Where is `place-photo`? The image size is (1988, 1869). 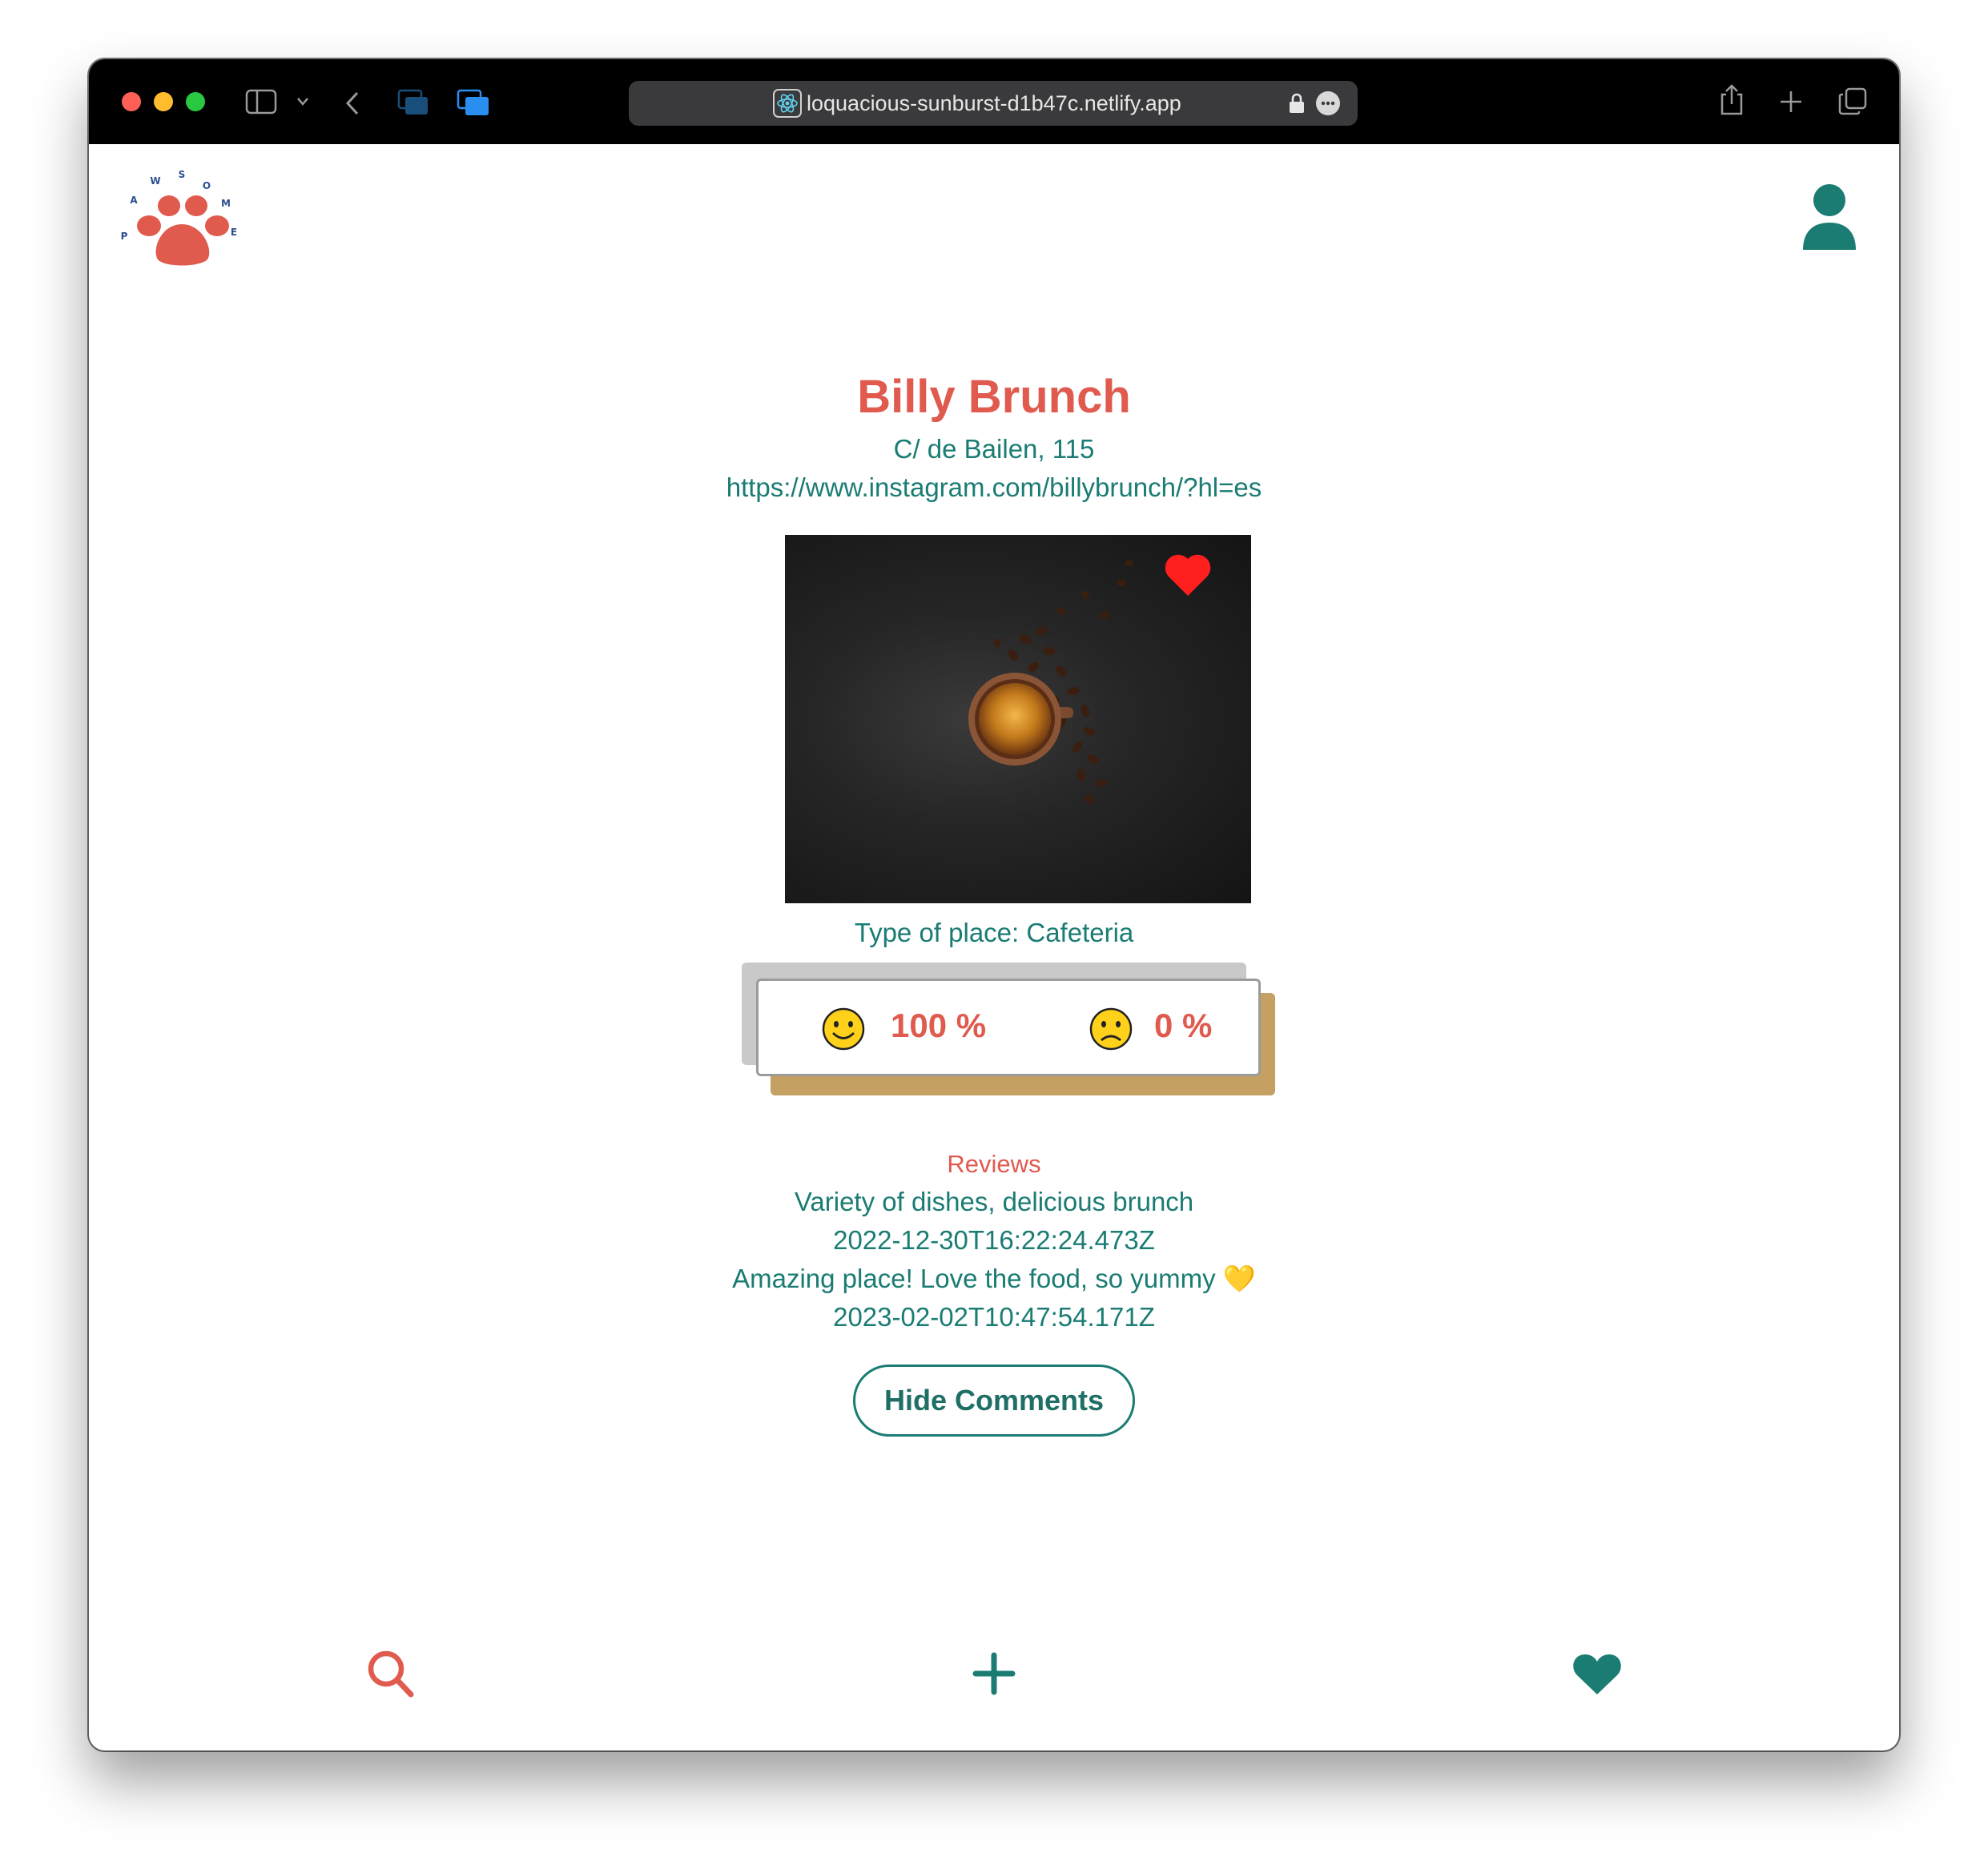
place-photo is located at coordinates (1018, 719).